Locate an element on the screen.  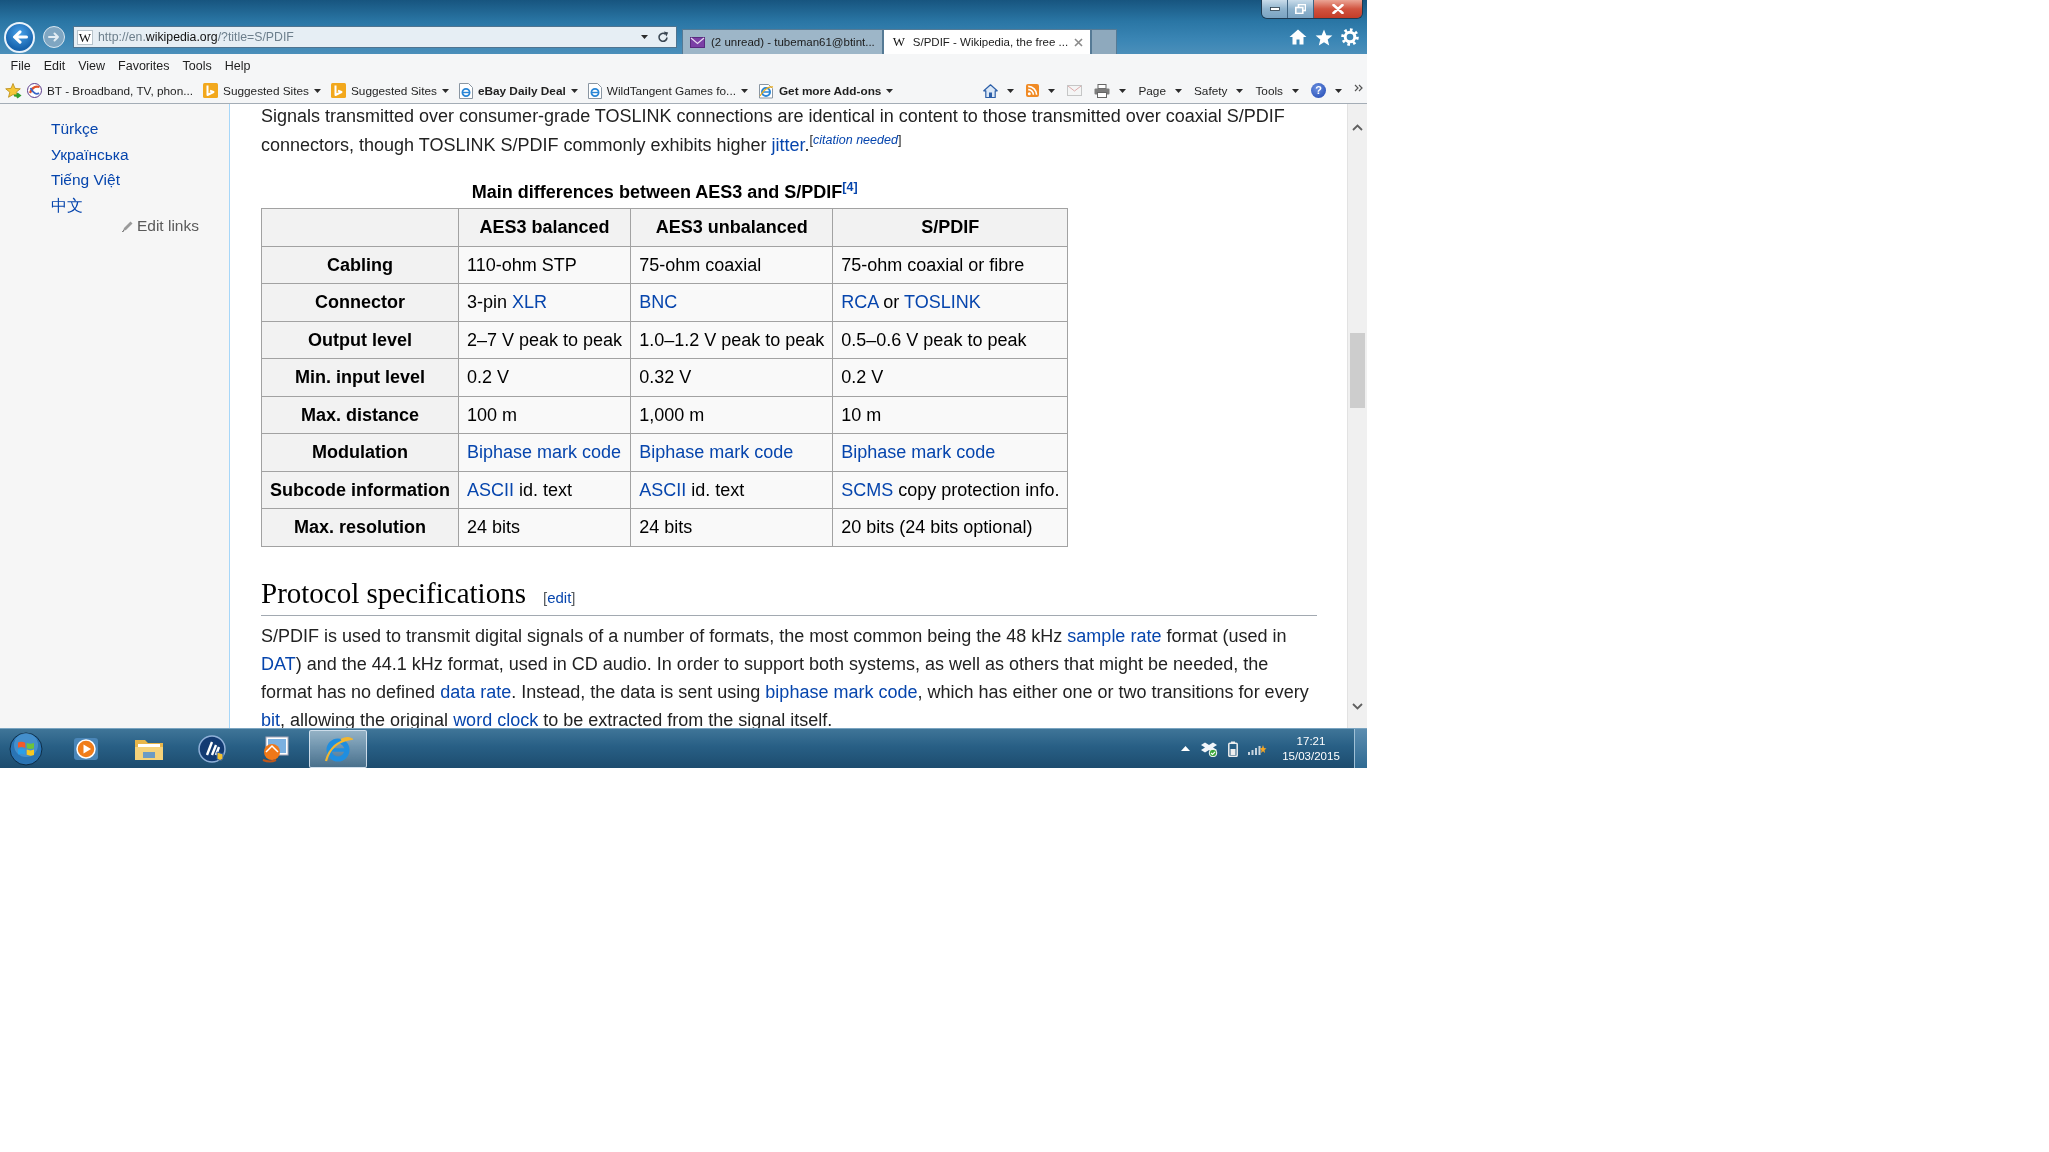
menu-item: Favorites is located at coordinates (143, 66).